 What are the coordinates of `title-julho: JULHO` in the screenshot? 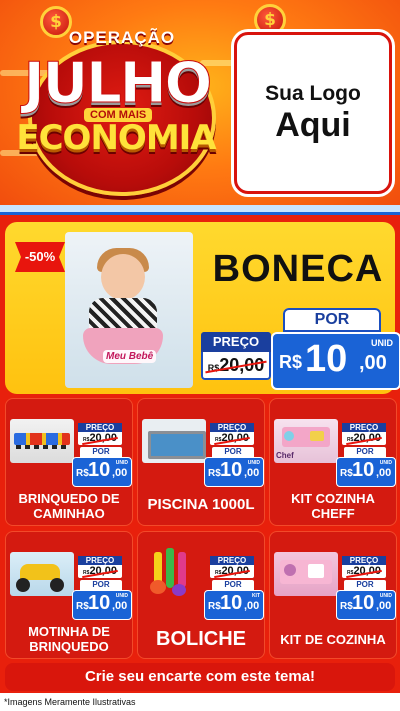 It's located at (117, 83).